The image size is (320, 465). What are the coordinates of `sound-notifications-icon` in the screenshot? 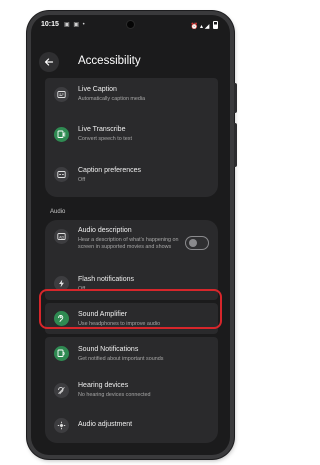 It's located at (61, 353).